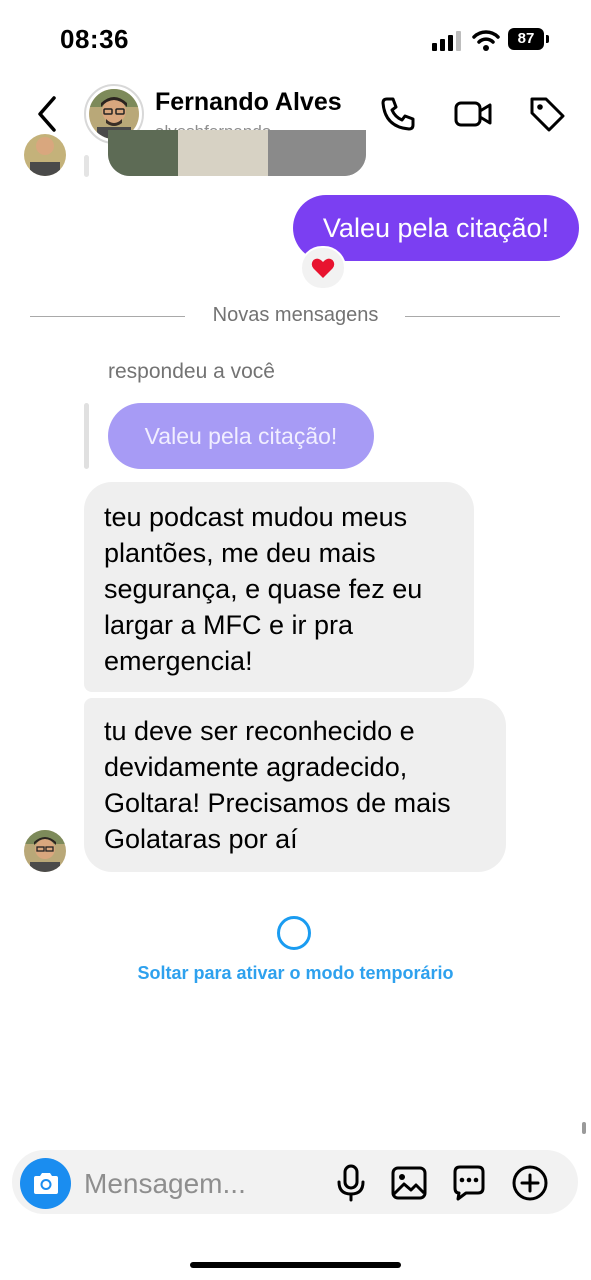 The height and width of the screenshot is (1280, 591). Describe the element at coordinates (241, 436) in the screenshot. I see `quoted-message-bubble: Valeu pela citação!` at that location.